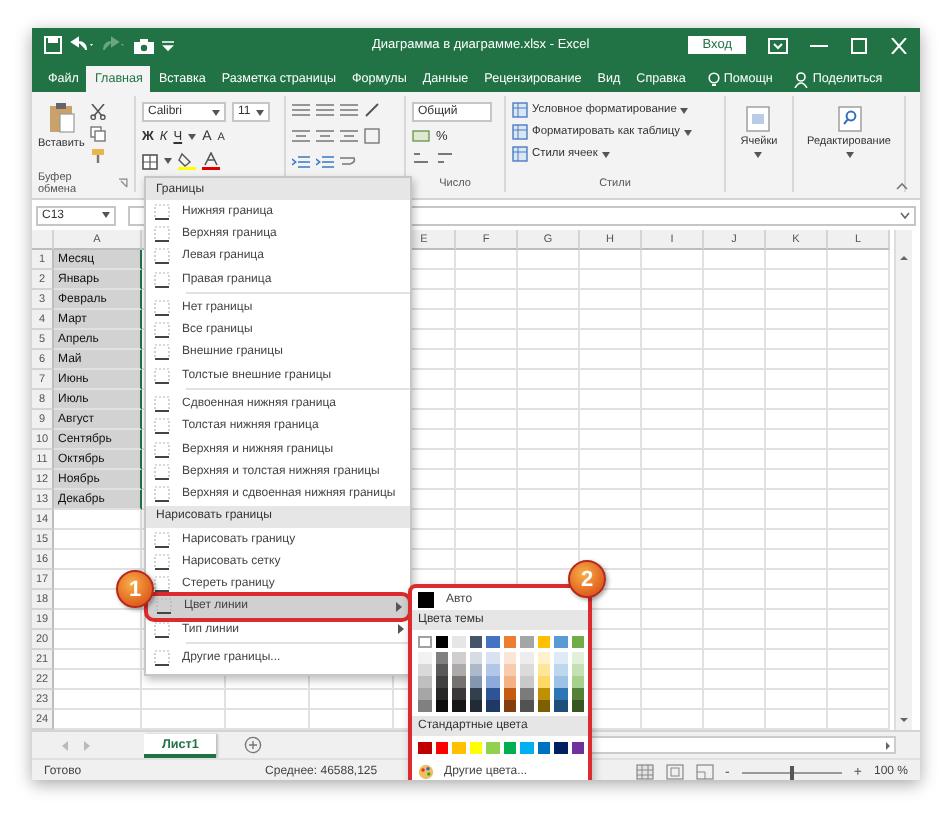 The height and width of the screenshot is (818, 948). What do you see at coordinates (65, 745) in the screenshot?
I see `previous-sheet-icon` at bounding box center [65, 745].